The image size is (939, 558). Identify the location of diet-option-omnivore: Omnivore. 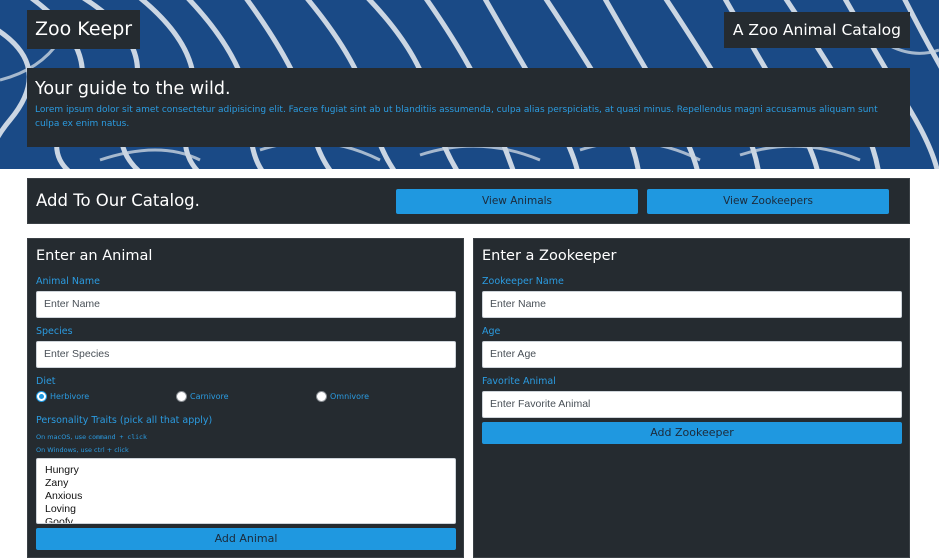
(342, 396).